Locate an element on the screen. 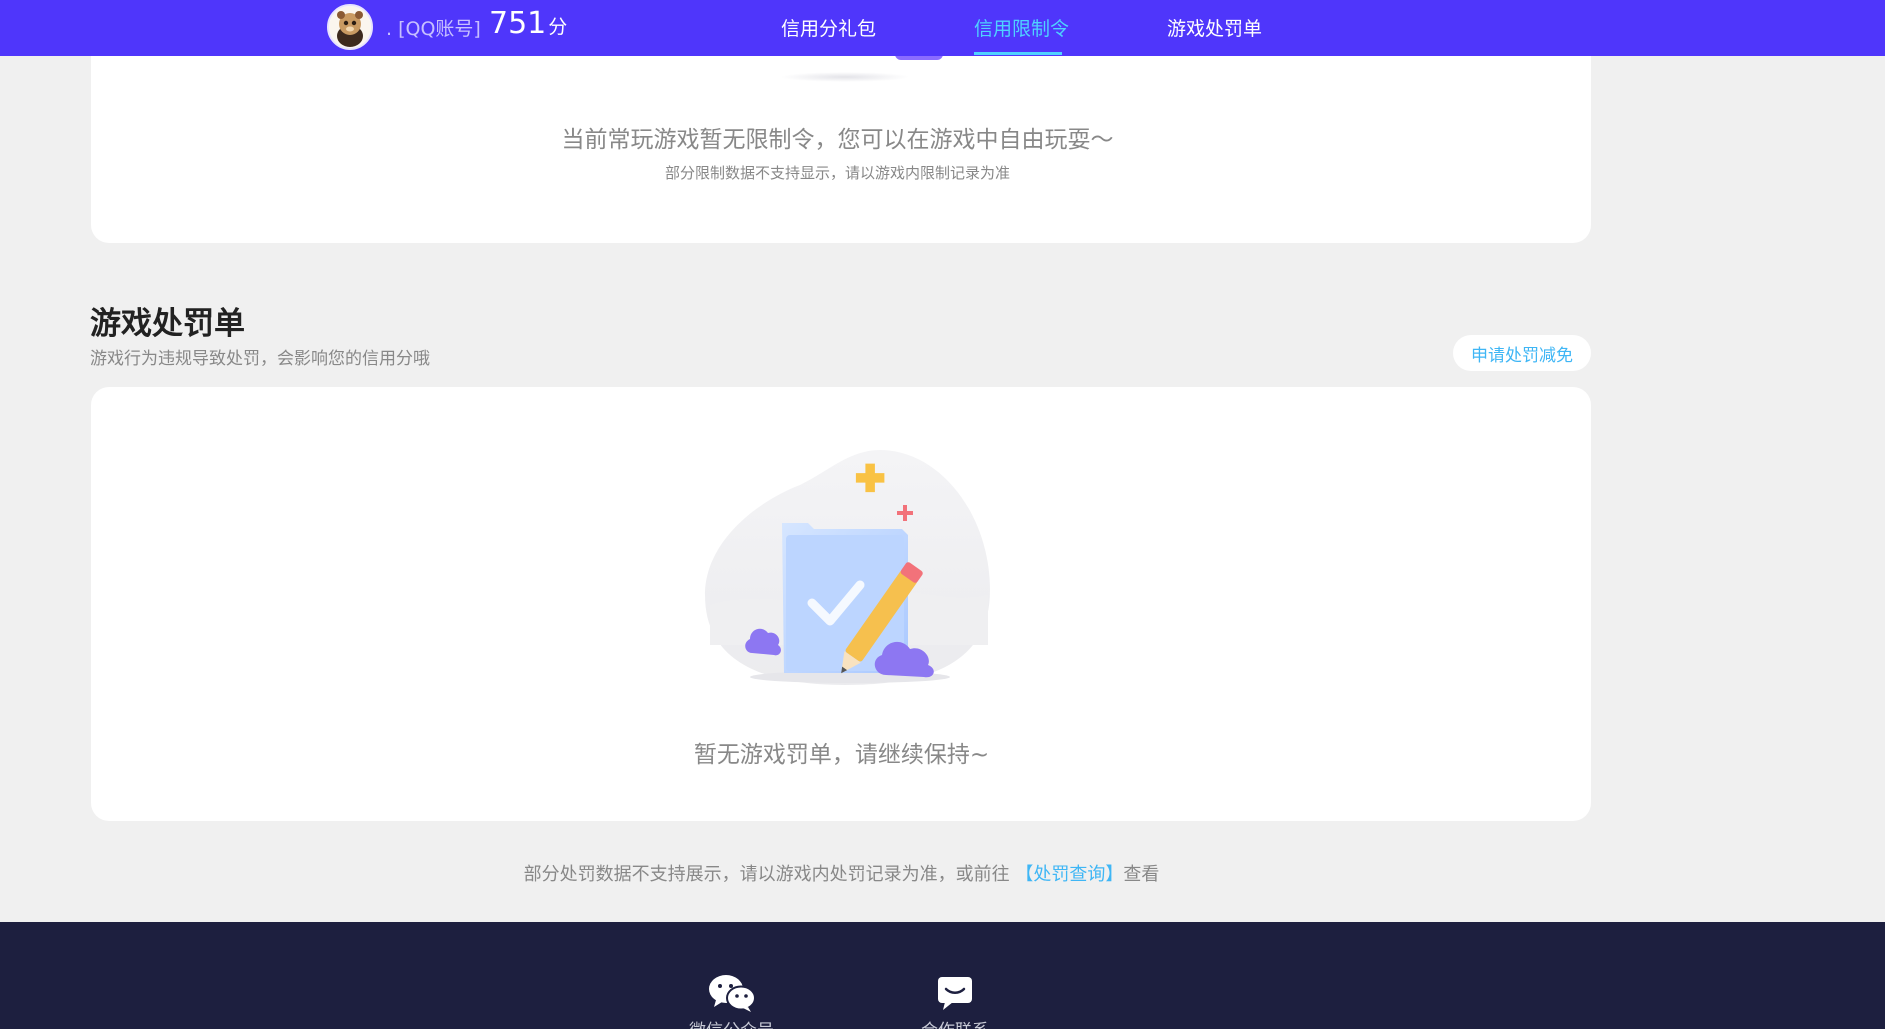 Image resolution: width=1885 pixels, height=1029 pixels. restriction-empty-message: 当前常玩游戏暂无限制令，您可以在游戏中自由玩耍～ is located at coordinates (837, 140).